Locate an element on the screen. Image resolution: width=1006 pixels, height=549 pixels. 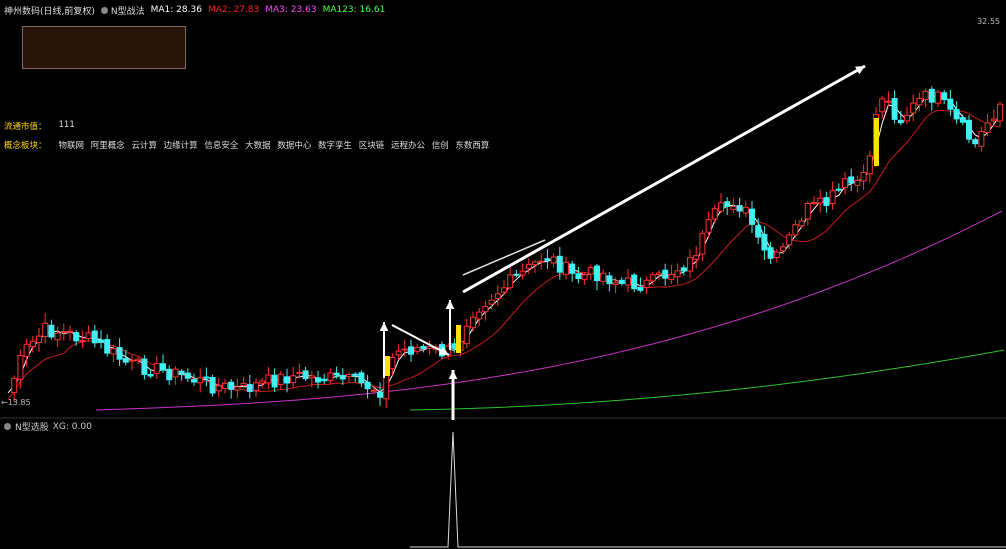
xg-signal-spike is located at coordinates (708, 489).